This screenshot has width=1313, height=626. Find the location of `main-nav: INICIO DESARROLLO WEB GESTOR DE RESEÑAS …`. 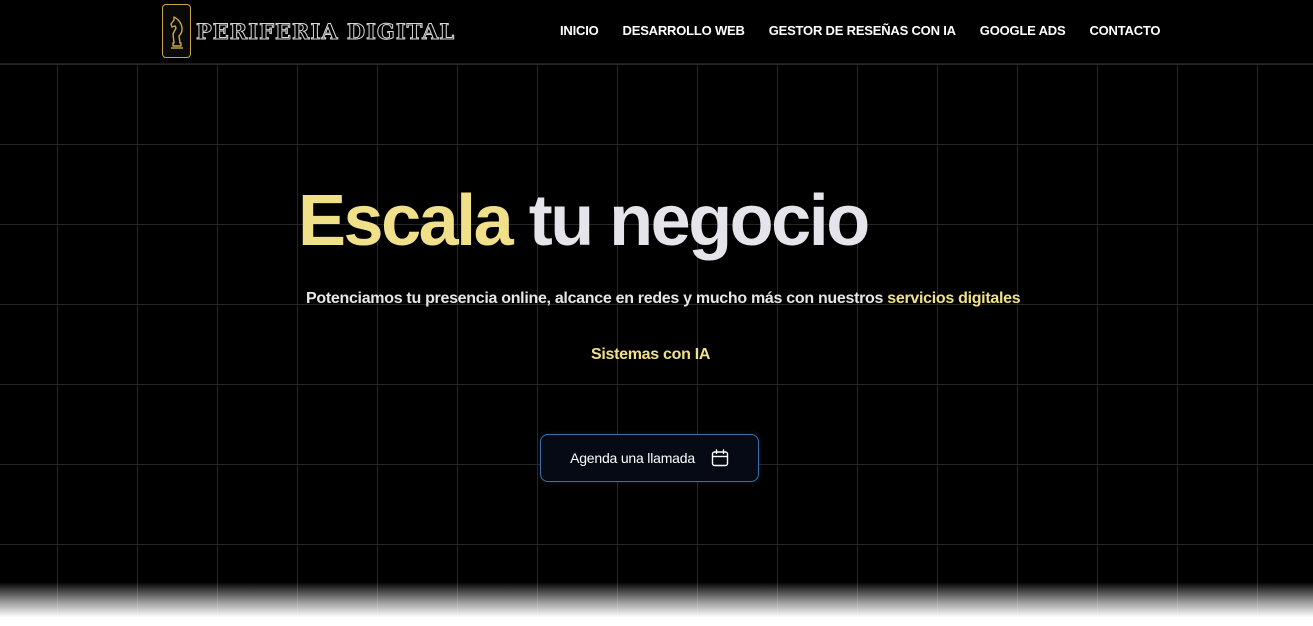

main-nav: INICIO DESARROLLO WEB GESTOR DE RESEÑAS … is located at coordinates (872, 30).